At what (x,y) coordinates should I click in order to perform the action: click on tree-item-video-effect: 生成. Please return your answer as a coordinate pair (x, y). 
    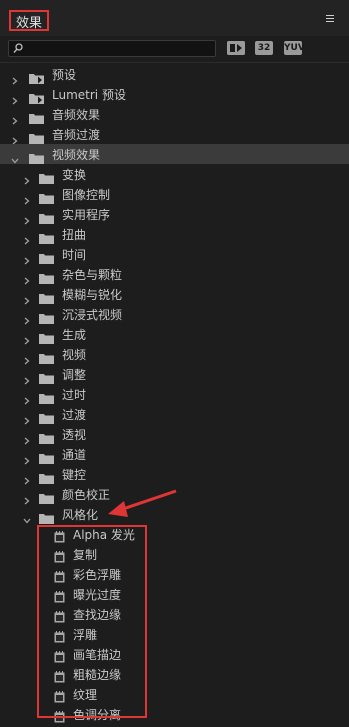
    Looking at the image, I should click on (174, 334).